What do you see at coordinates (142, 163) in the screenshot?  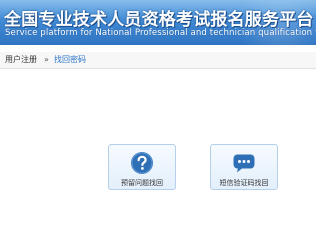 I see `question-mark-icon` at bounding box center [142, 163].